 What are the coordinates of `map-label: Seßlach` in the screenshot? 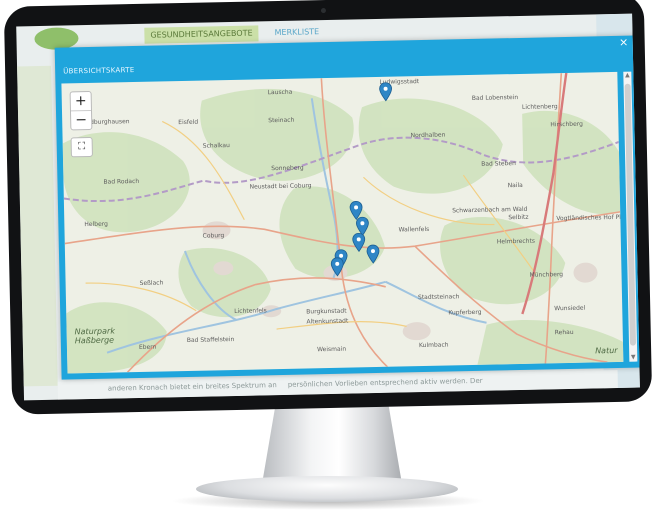 It's located at (151, 283).